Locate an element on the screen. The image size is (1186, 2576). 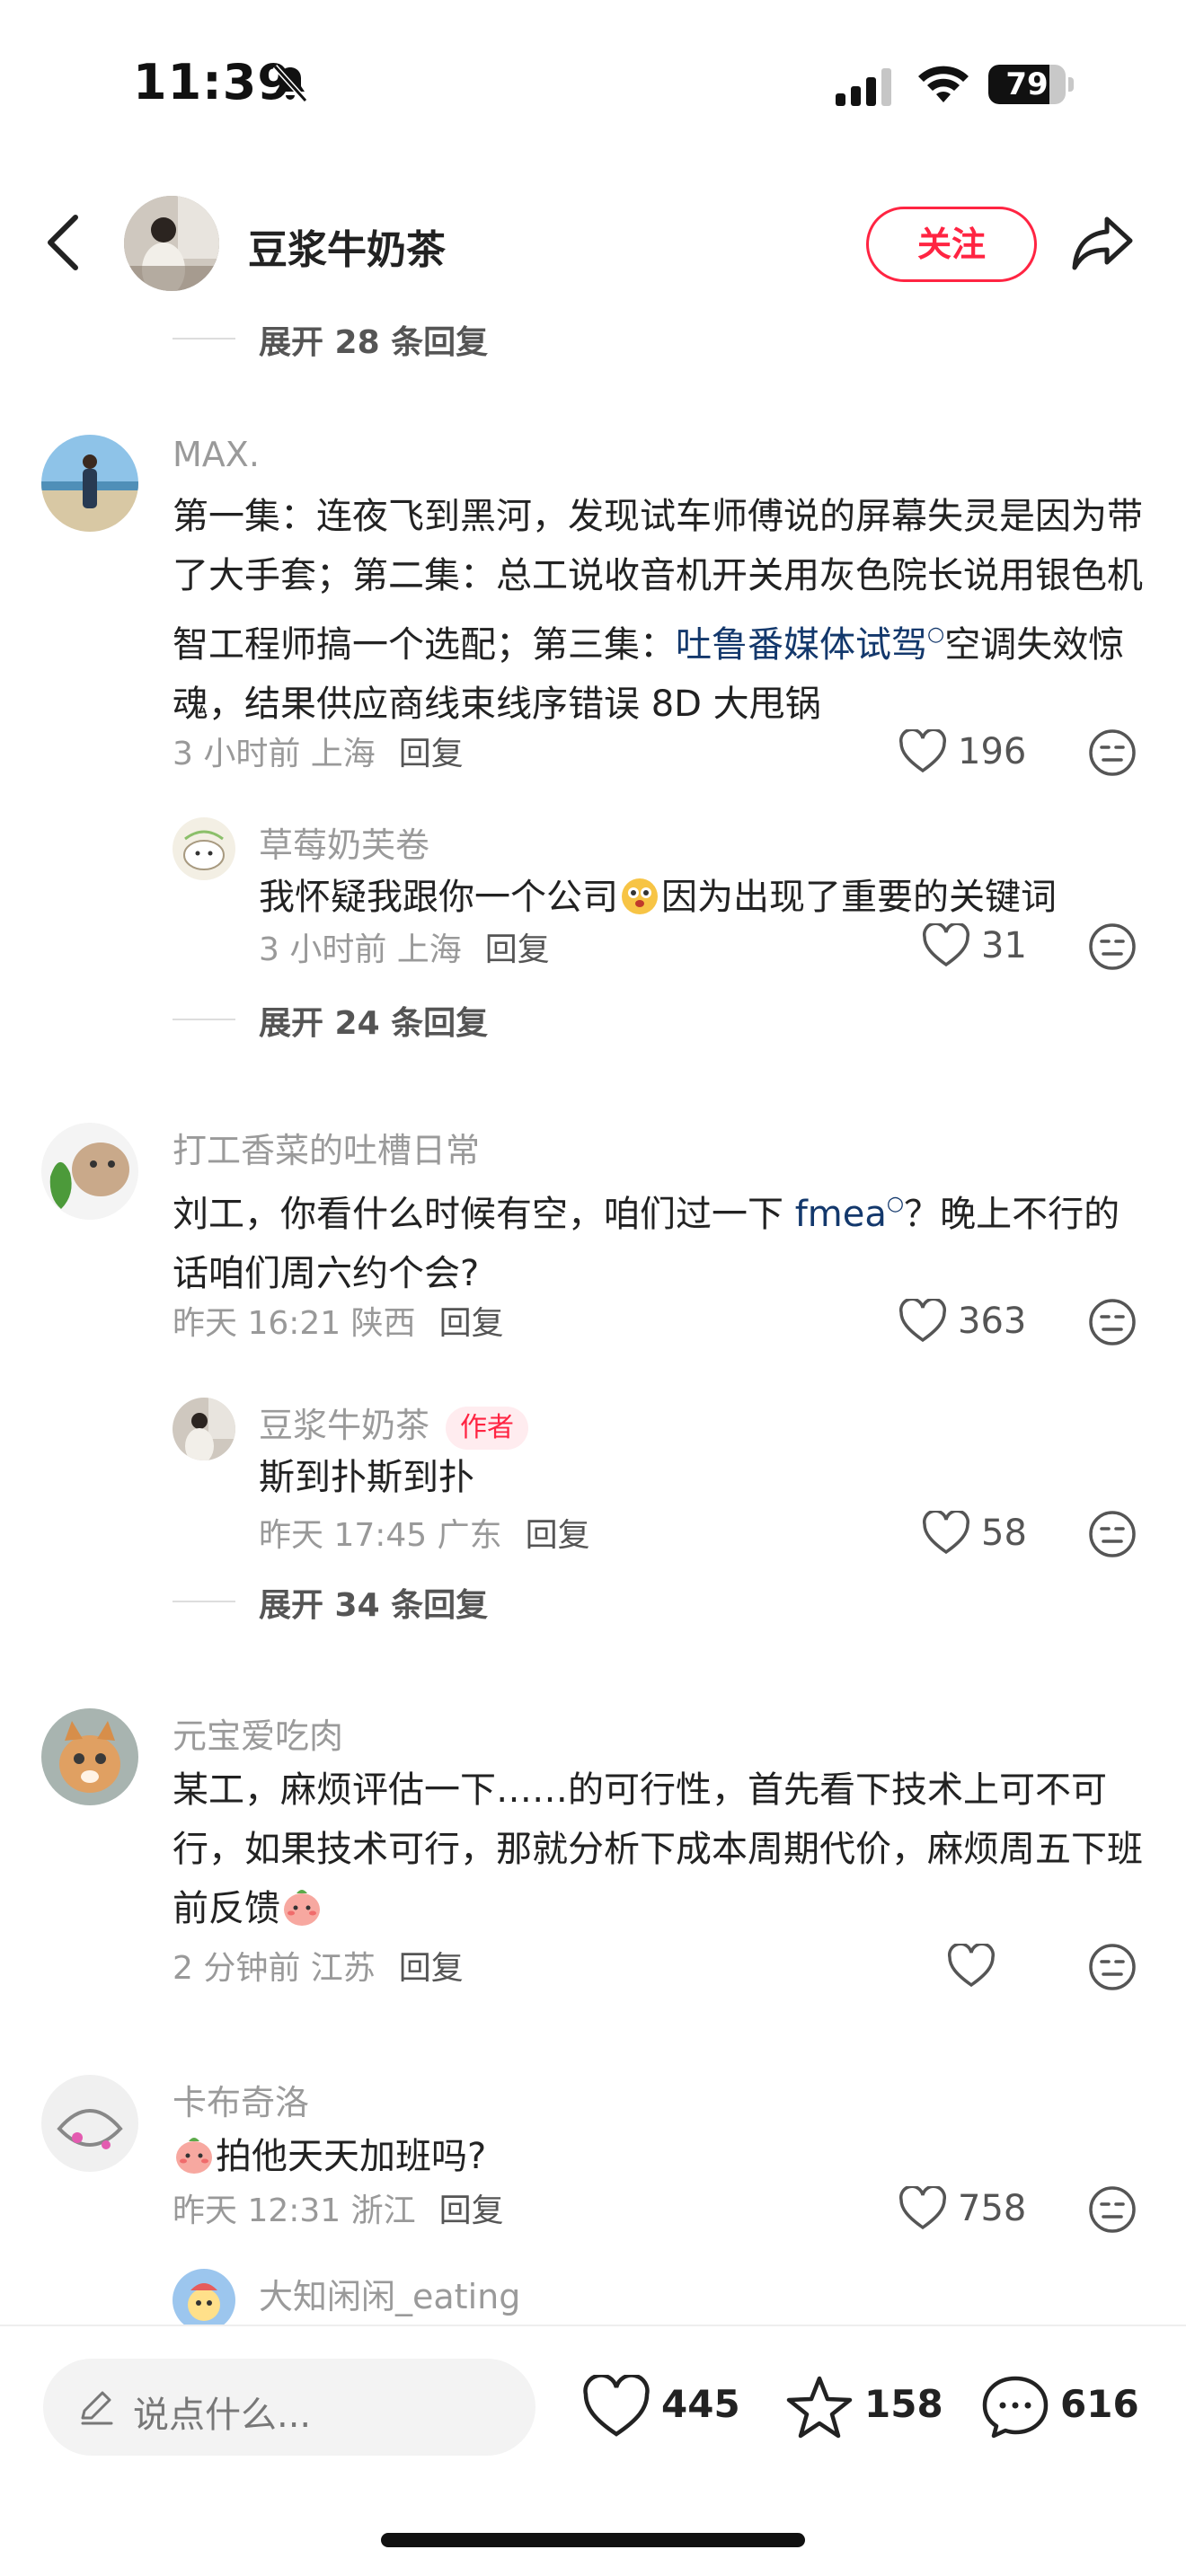
comment-meta: 昨天 17:45 广东 回复 is located at coordinates (424, 1535).